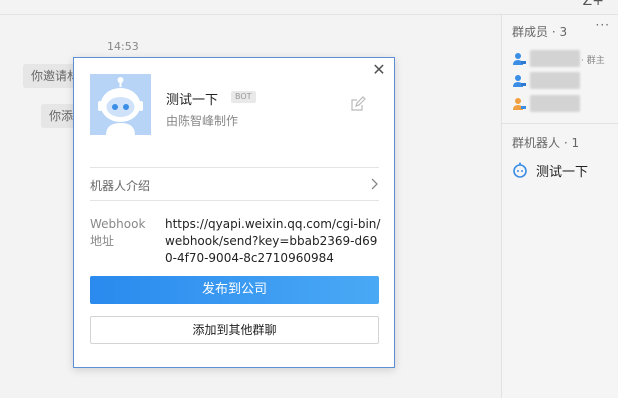 The width and height of the screenshot is (618, 398). I want to click on owner-tag: · 群主, so click(593, 61).